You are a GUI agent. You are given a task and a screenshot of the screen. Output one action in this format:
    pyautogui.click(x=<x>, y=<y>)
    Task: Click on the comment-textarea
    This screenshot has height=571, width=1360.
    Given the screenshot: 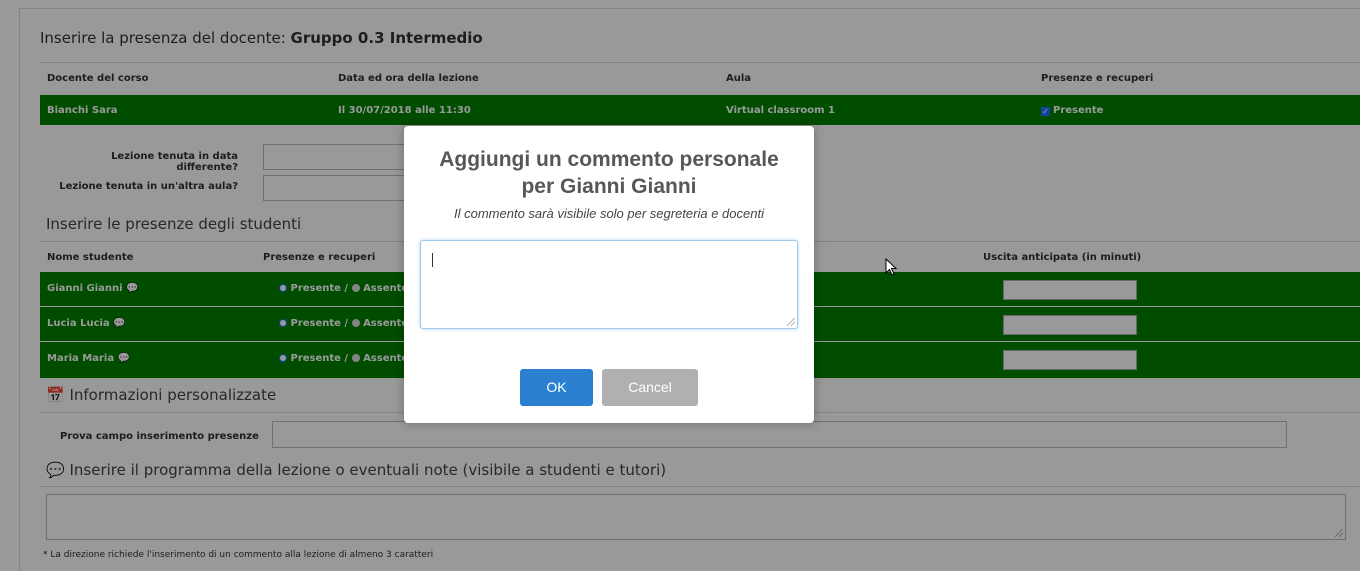 What is the action you would take?
    pyautogui.click(x=609, y=284)
    